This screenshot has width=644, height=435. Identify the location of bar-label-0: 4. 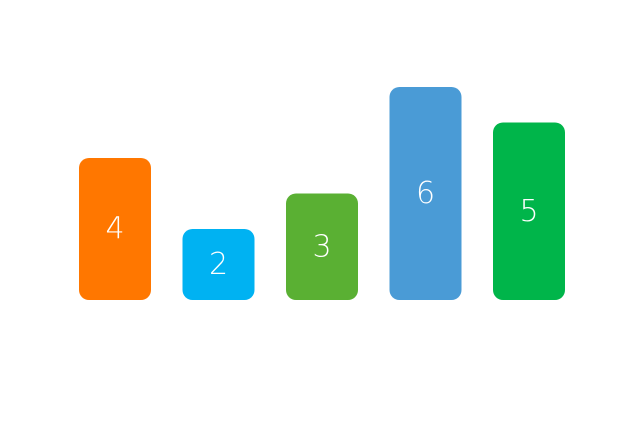
(114, 229).